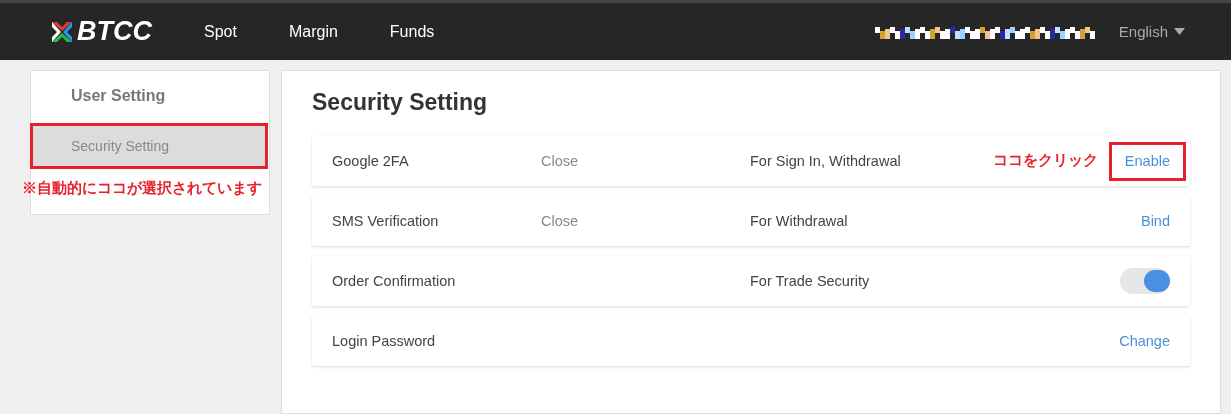  Describe the element at coordinates (799, 221) in the screenshot. I see `purpose-text: For Withdrawal` at that location.